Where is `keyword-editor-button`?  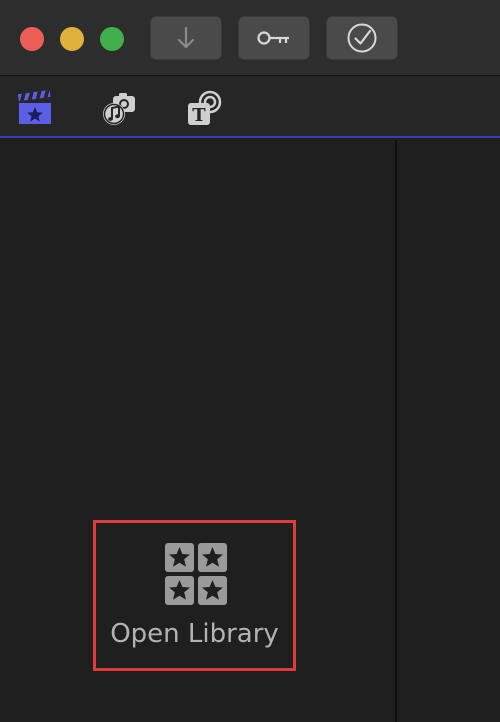 keyword-editor-button is located at coordinates (274, 38).